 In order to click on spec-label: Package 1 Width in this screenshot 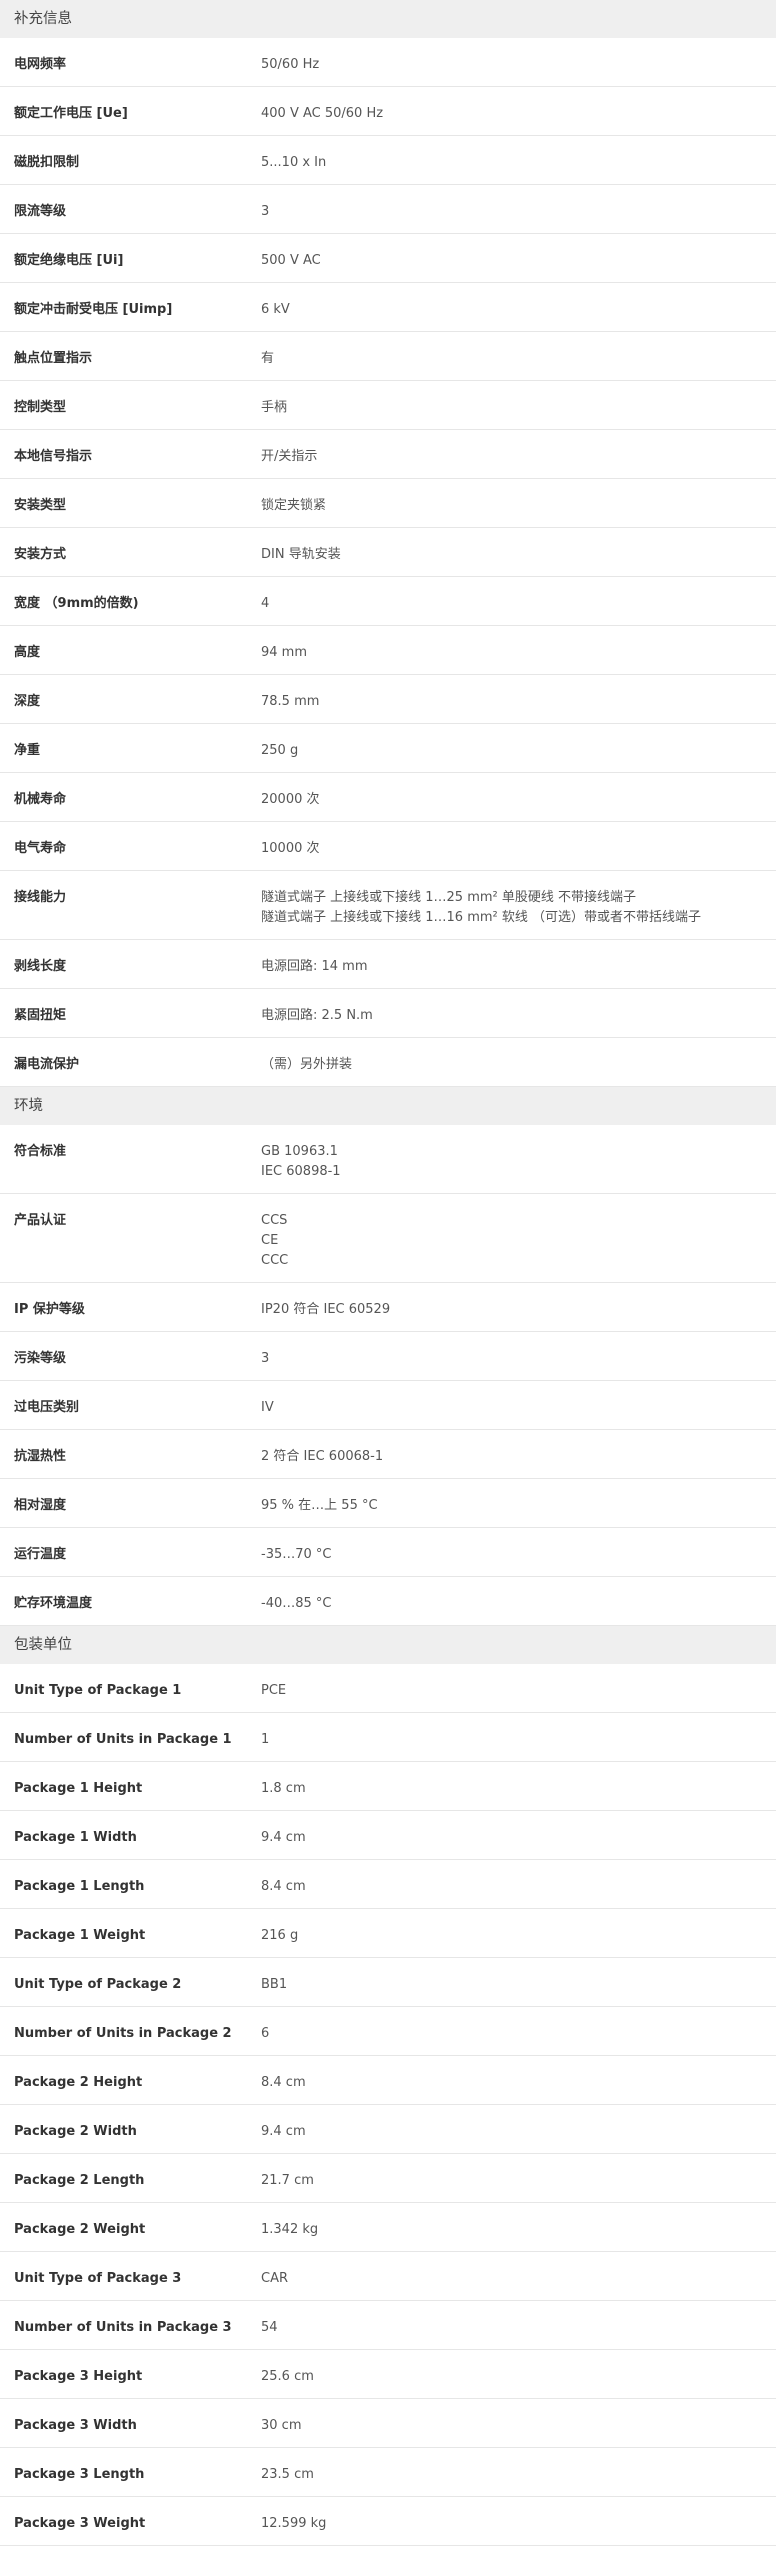, I will do `click(75, 1837)`.